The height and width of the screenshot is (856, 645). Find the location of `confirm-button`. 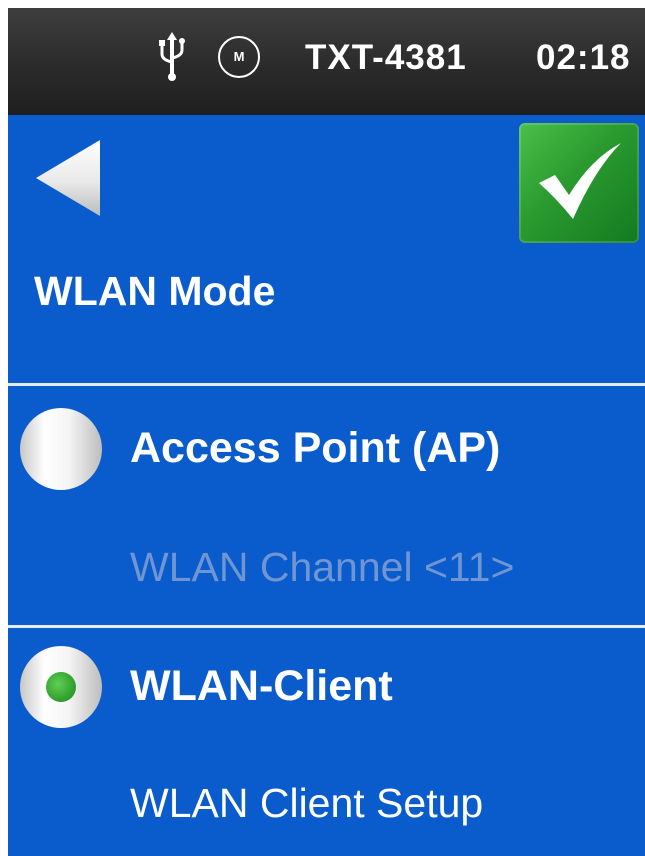

confirm-button is located at coordinates (579, 183).